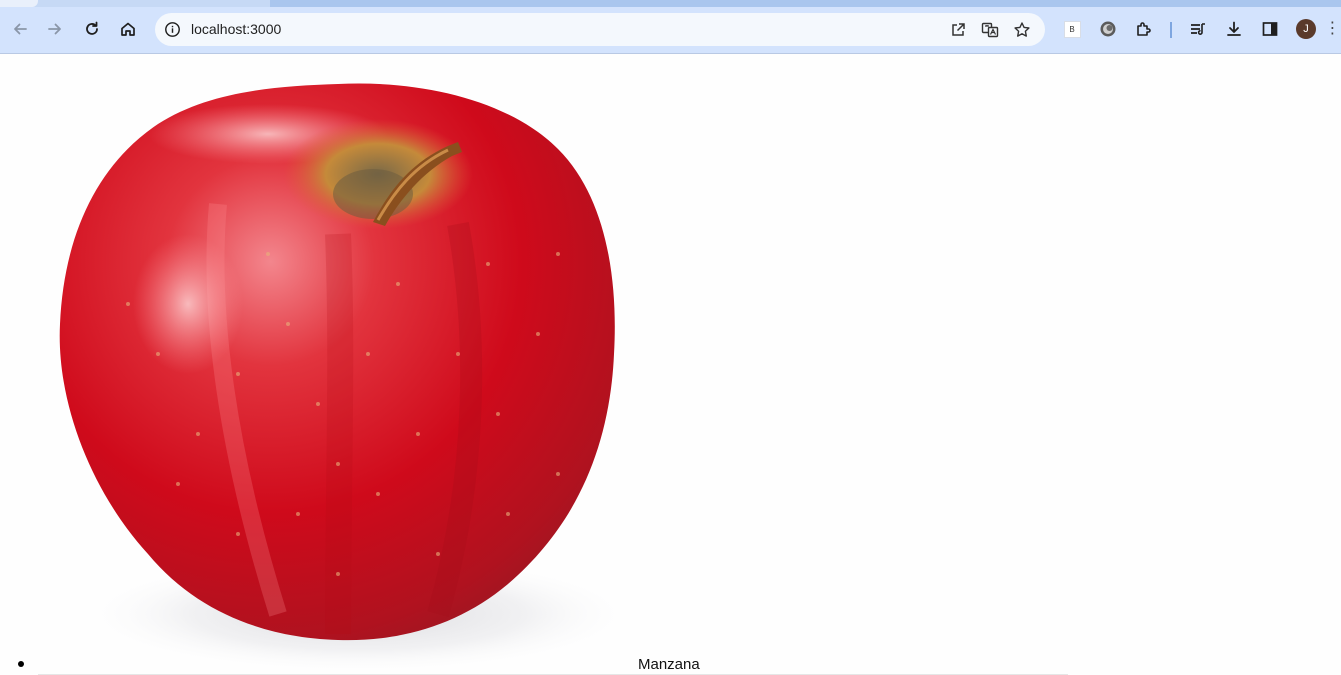 The height and width of the screenshot is (675, 1341). Describe the element at coordinates (669, 664) in the screenshot. I see `product-name: Manzana` at that location.